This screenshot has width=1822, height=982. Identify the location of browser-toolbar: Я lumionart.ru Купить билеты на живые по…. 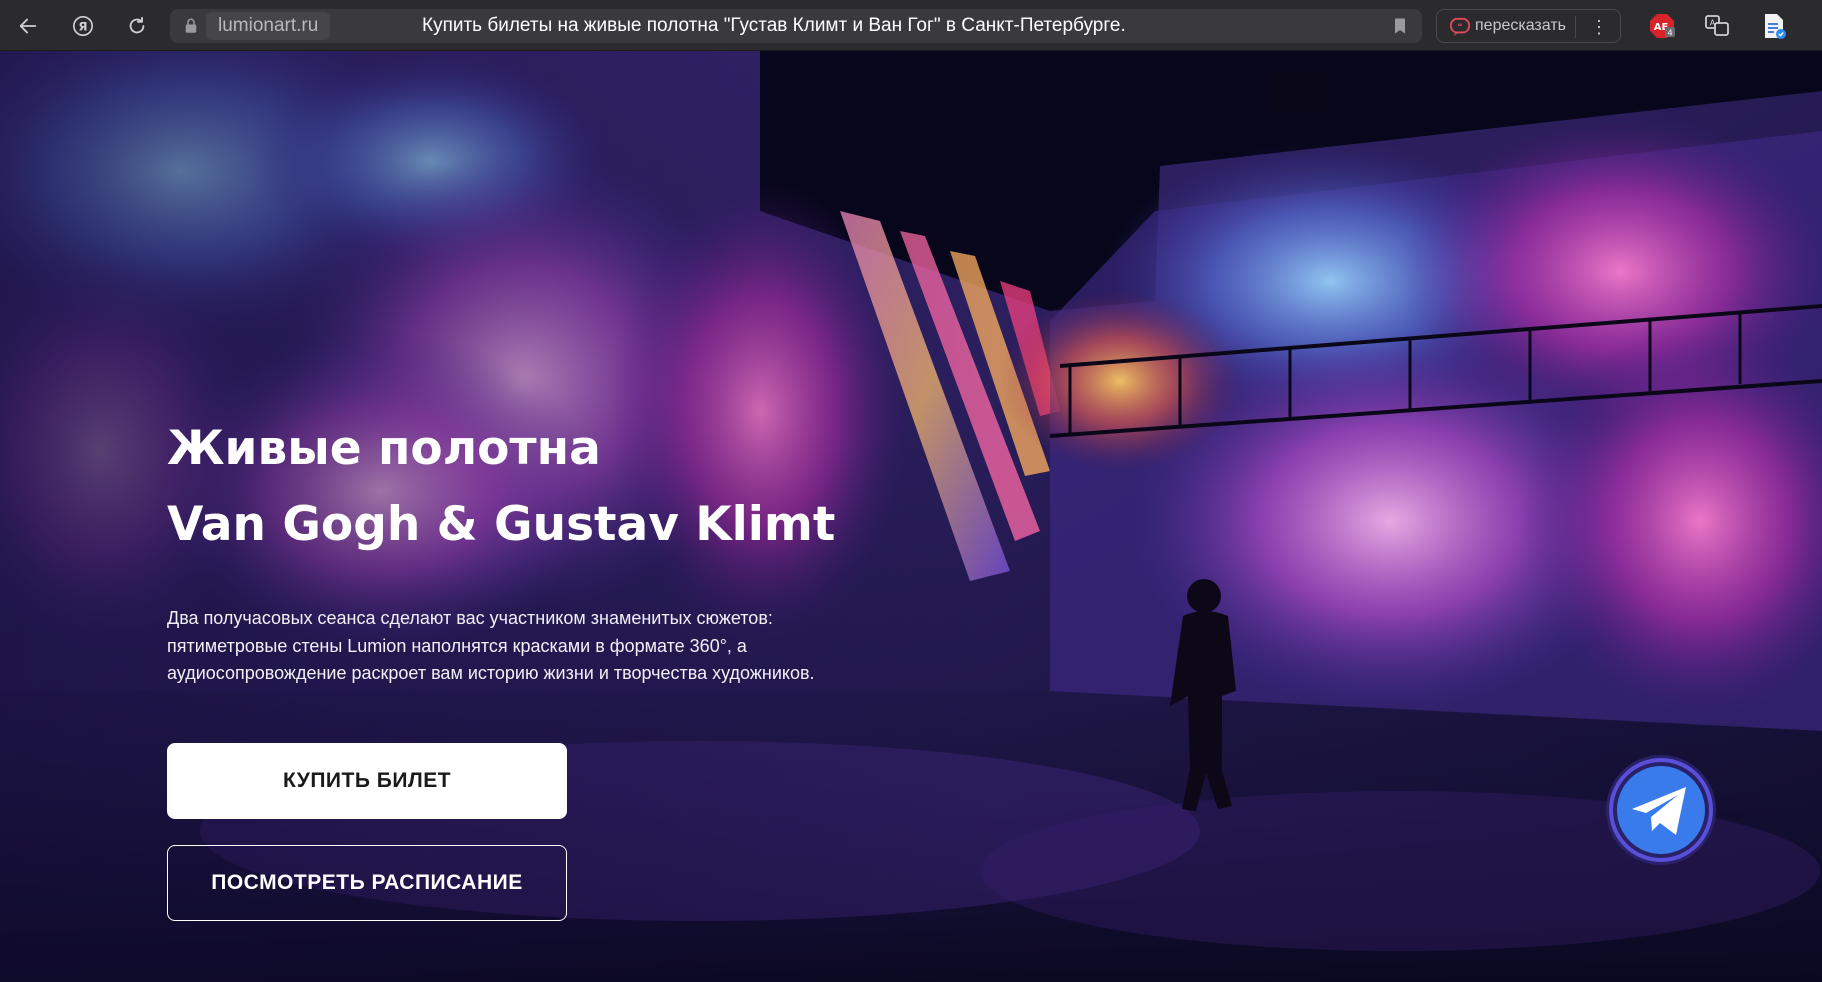
(911, 25).